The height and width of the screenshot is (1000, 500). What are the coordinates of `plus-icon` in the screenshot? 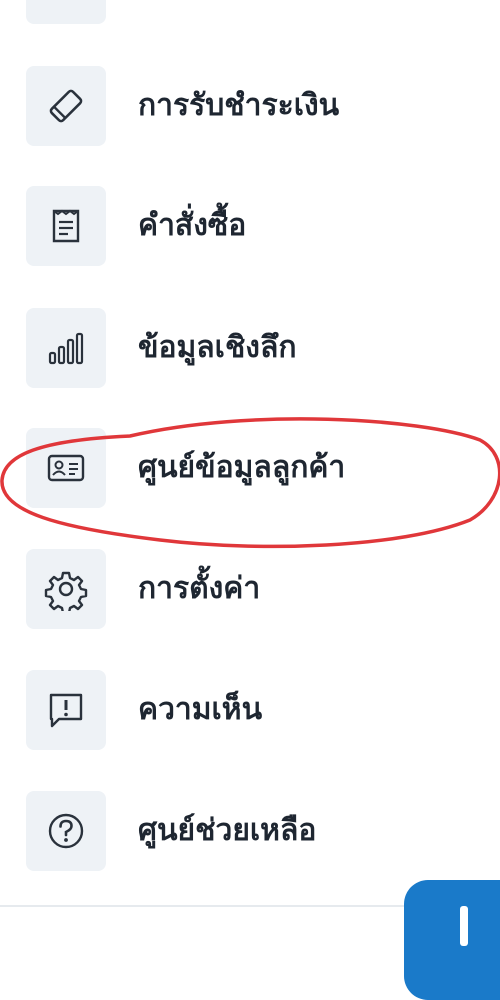 It's located at (464, 926).